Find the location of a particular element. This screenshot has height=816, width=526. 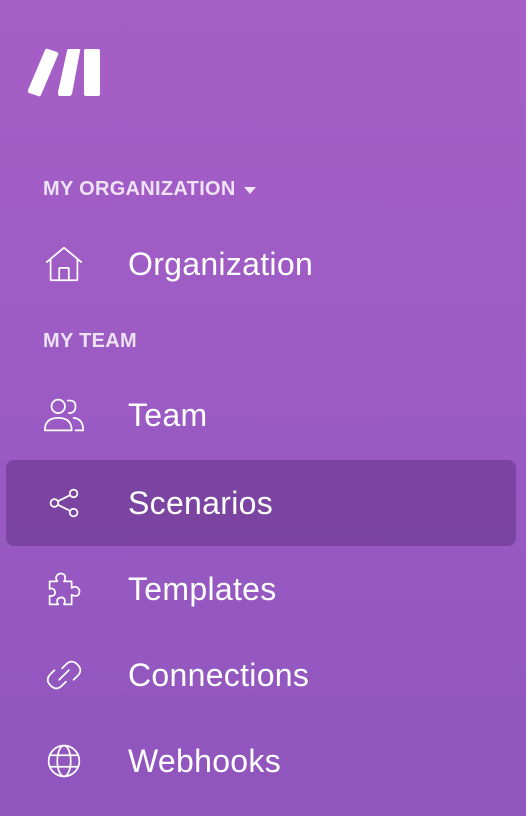

users-icon is located at coordinates (64, 415).